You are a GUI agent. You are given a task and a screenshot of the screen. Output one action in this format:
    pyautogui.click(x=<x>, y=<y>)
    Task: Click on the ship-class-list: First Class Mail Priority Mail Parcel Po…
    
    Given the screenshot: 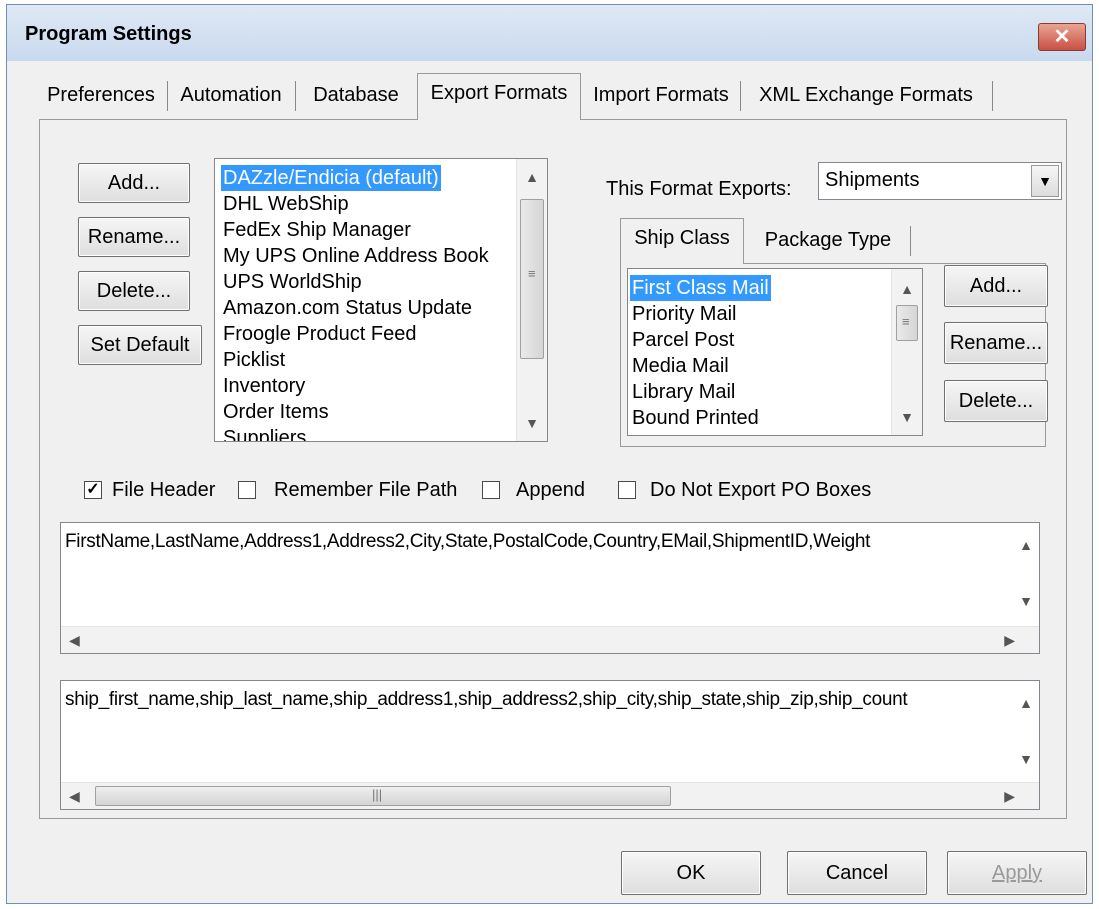 What is the action you would take?
    pyautogui.click(x=775, y=352)
    